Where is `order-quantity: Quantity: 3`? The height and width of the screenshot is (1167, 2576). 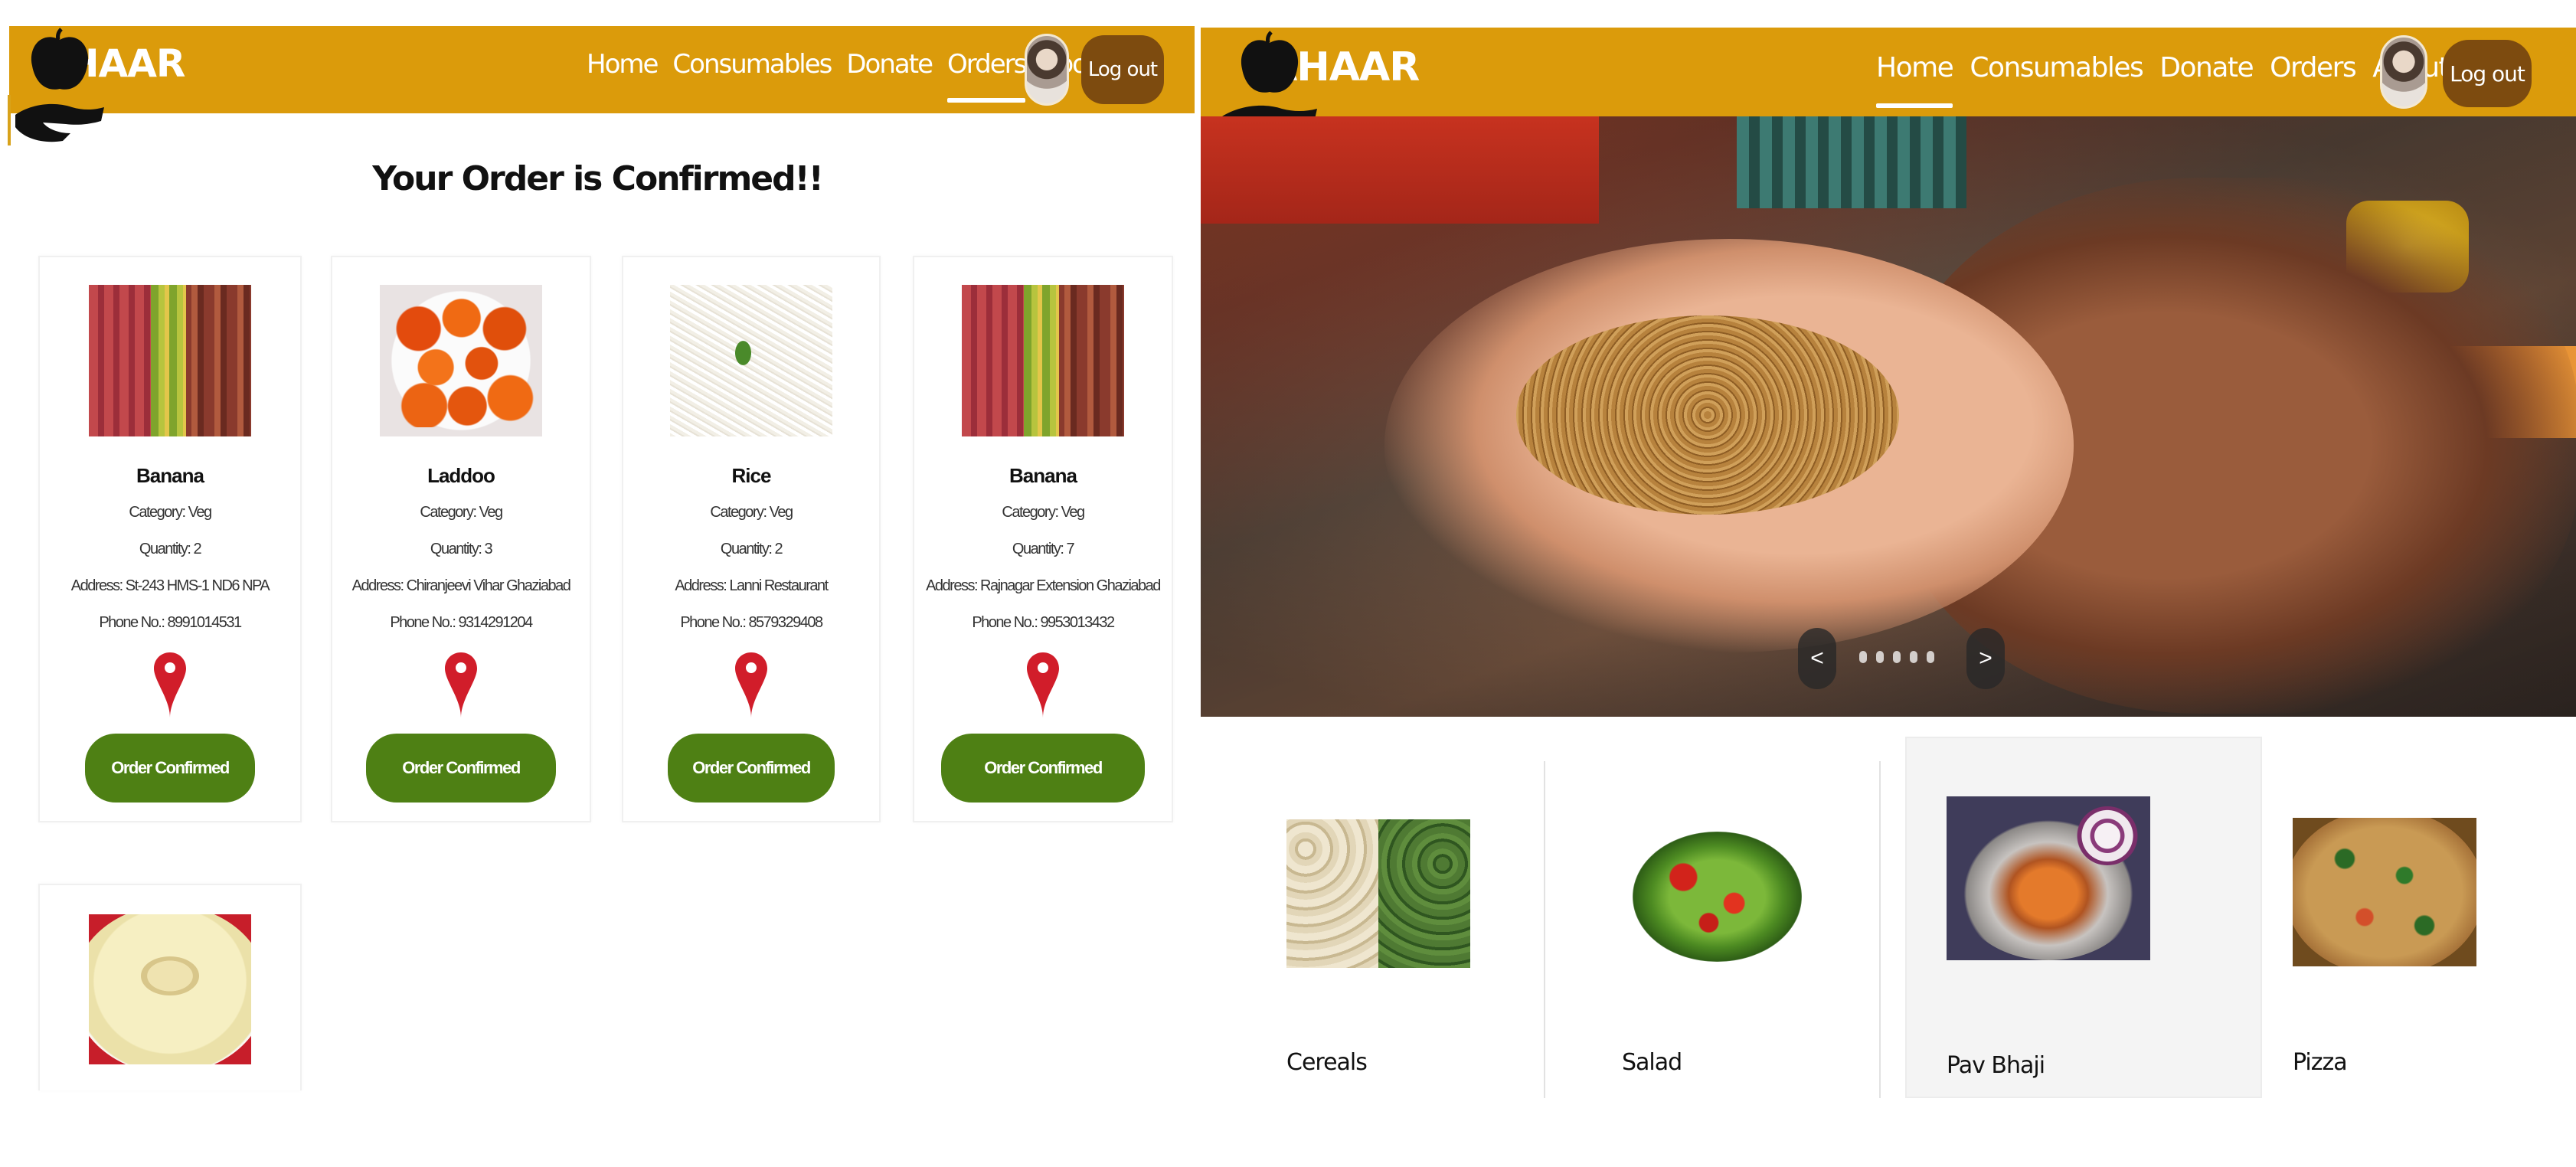
order-quantity: Quantity: 3 is located at coordinates (461, 549).